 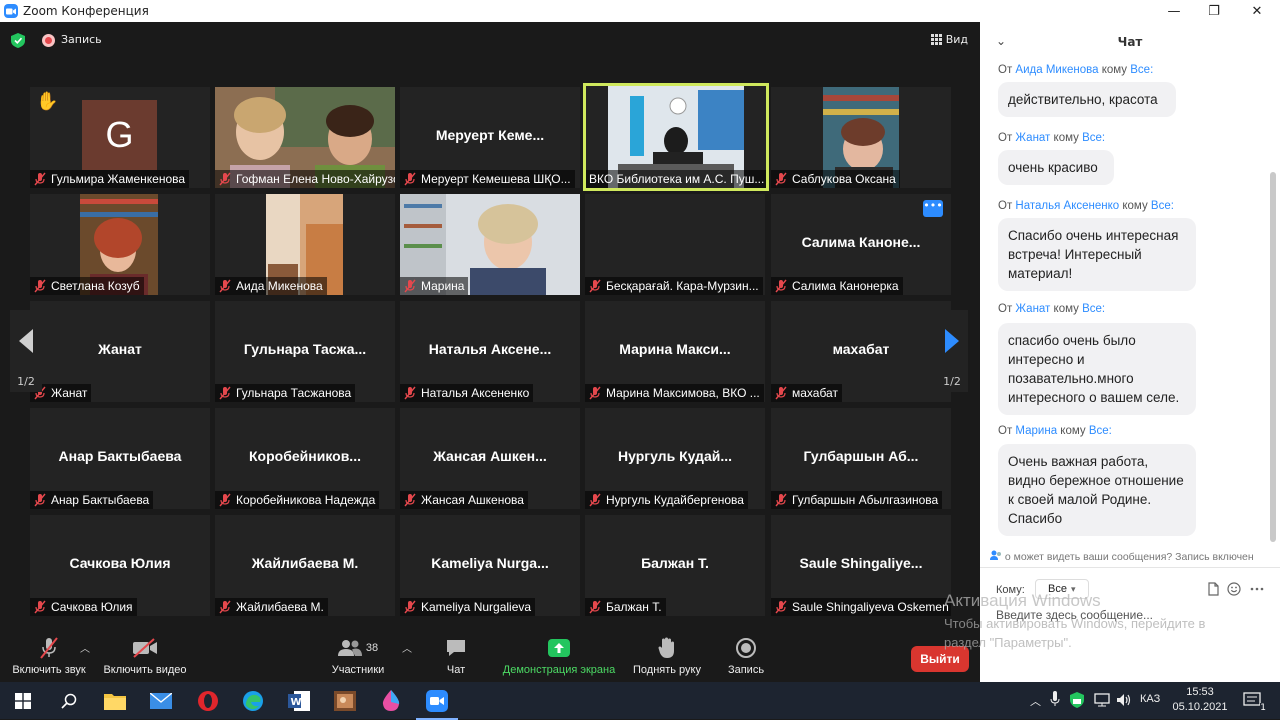 I want to click on participants-count: 38, so click(x=372, y=648).